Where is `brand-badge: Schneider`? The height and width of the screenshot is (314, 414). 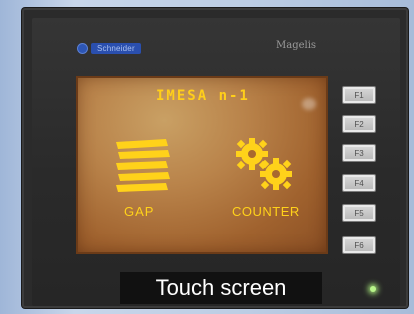 brand-badge: Schneider is located at coordinates (109, 48).